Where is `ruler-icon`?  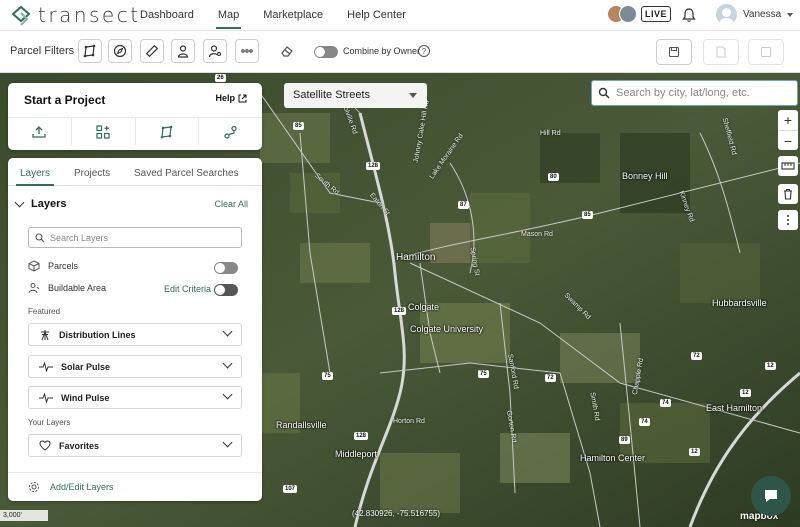 ruler-icon is located at coordinates (152, 51).